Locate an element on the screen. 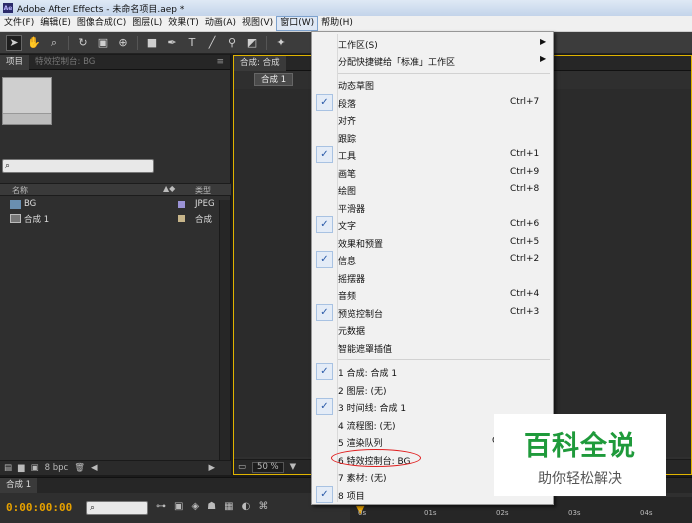  menu-item-smart-mask: 智能遮罩插值 is located at coordinates (432, 347).